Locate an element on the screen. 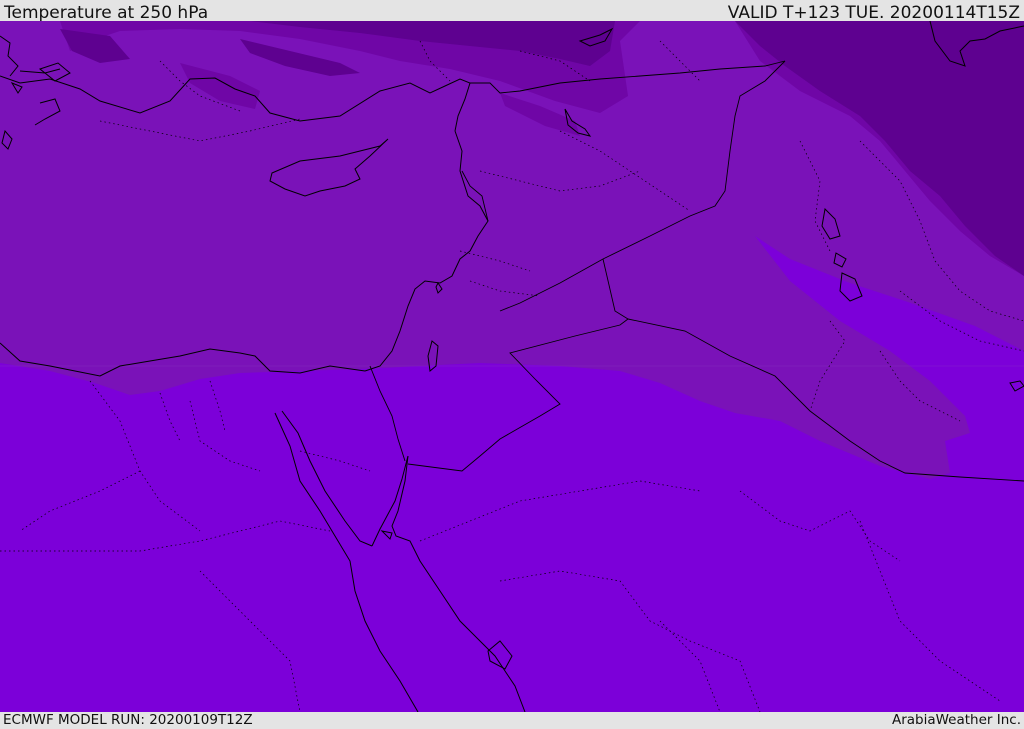 This screenshot has height=729, width=1024. map-title: Temperature at 250 hPa is located at coordinates (106, 13).